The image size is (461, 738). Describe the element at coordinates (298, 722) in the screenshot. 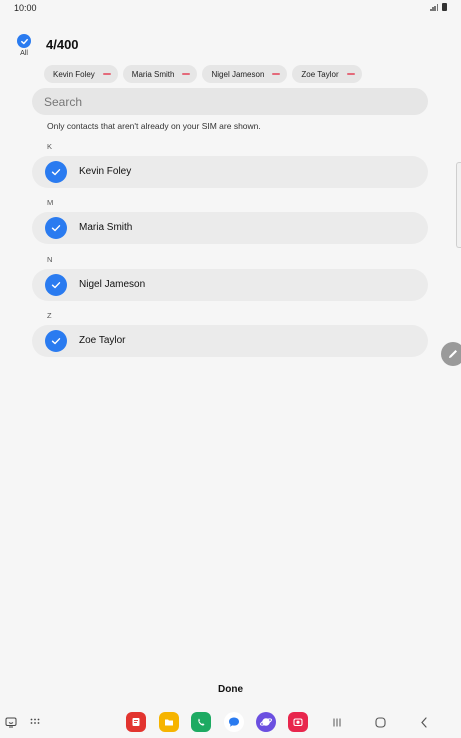

I see `camera-app-icon` at that location.